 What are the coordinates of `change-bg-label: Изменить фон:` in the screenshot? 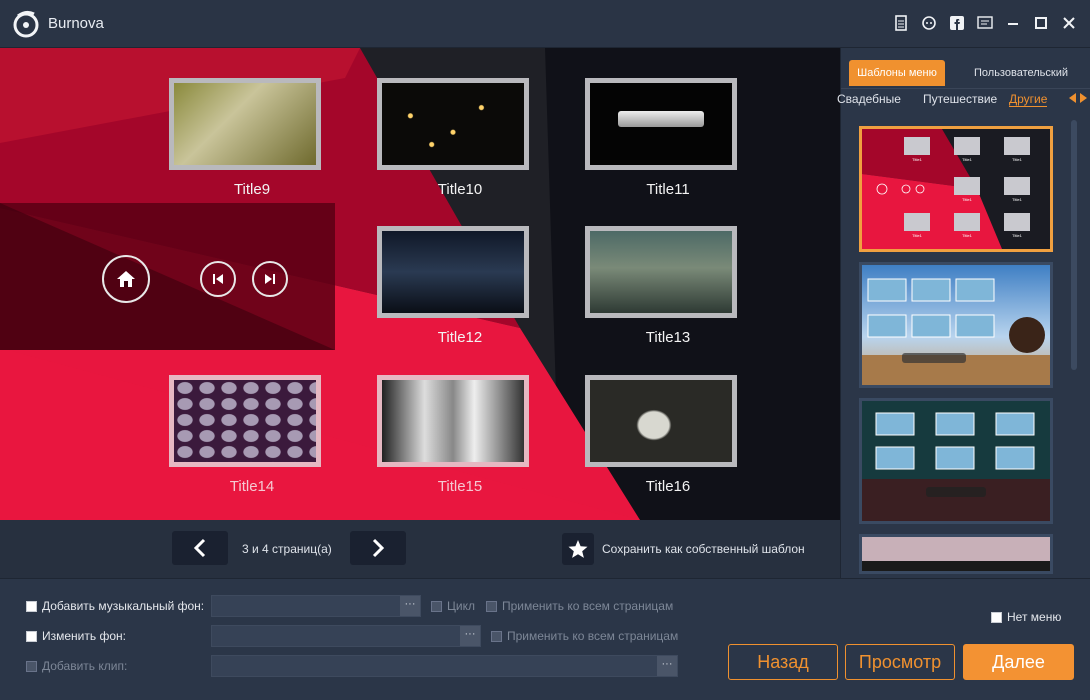 It's located at (84, 636).